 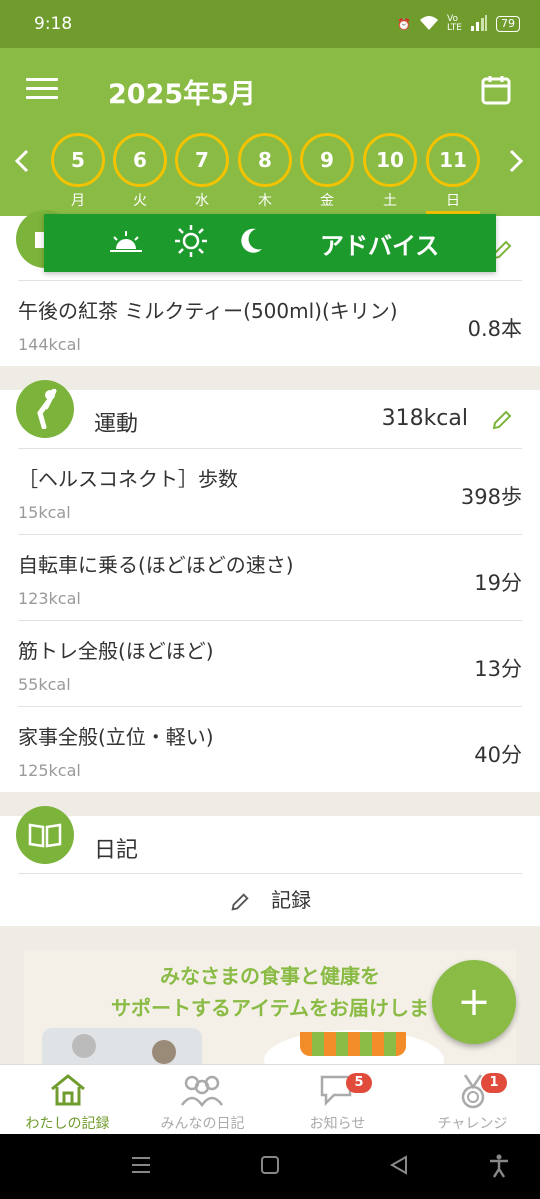 I want to click on month-title: 2025年5月, so click(x=182, y=94).